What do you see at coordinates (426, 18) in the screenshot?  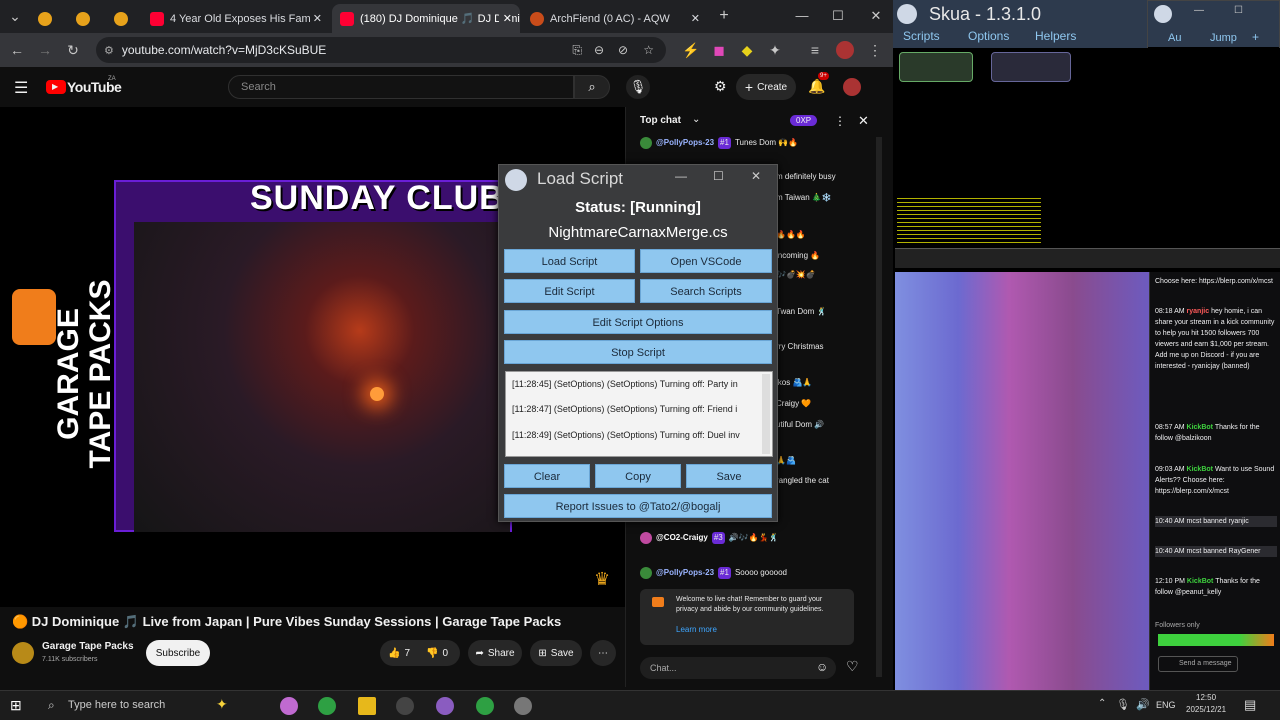 I see `tab-dj-dominique: (180) DJ Dominique 🎵 DJ Dominique ✕` at bounding box center [426, 18].